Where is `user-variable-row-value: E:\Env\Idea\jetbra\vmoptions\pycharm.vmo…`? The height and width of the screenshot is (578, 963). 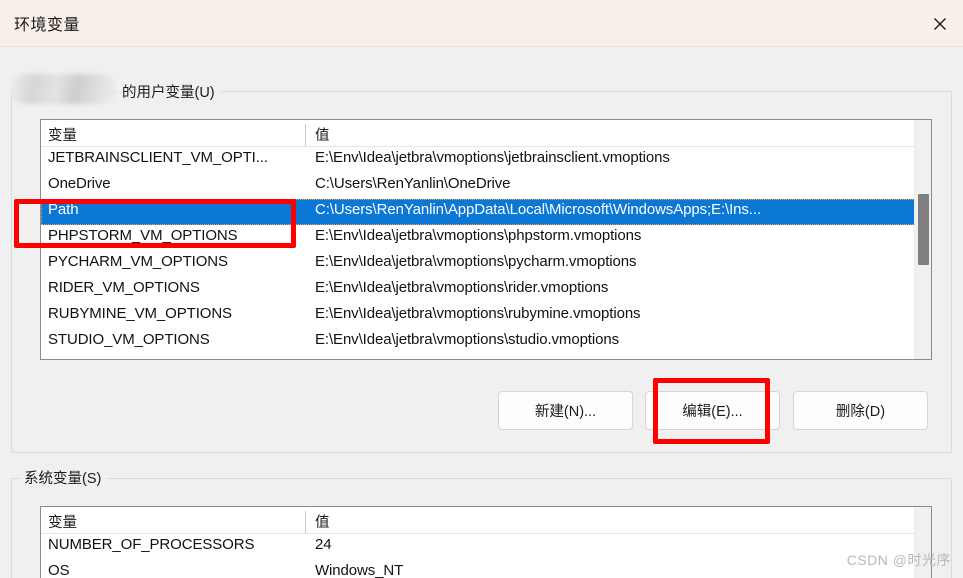 user-variable-row-value: E:\Env\Idea\jetbra\vmoptions\pycharm.vmo… is located at coordinates (476, 261).